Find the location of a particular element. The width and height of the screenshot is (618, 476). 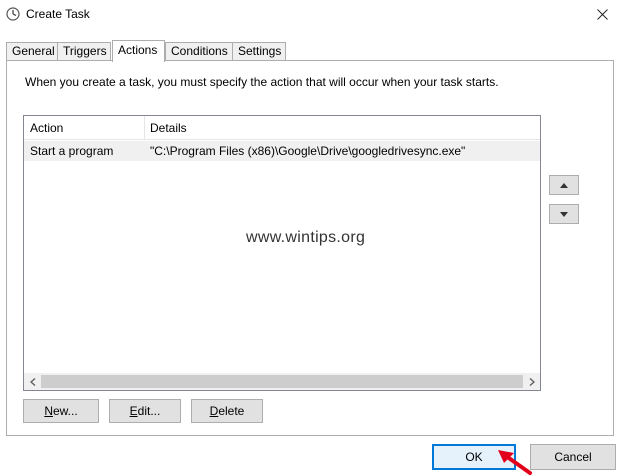

new-mnemonic: N is located at coordinates (48, 411).